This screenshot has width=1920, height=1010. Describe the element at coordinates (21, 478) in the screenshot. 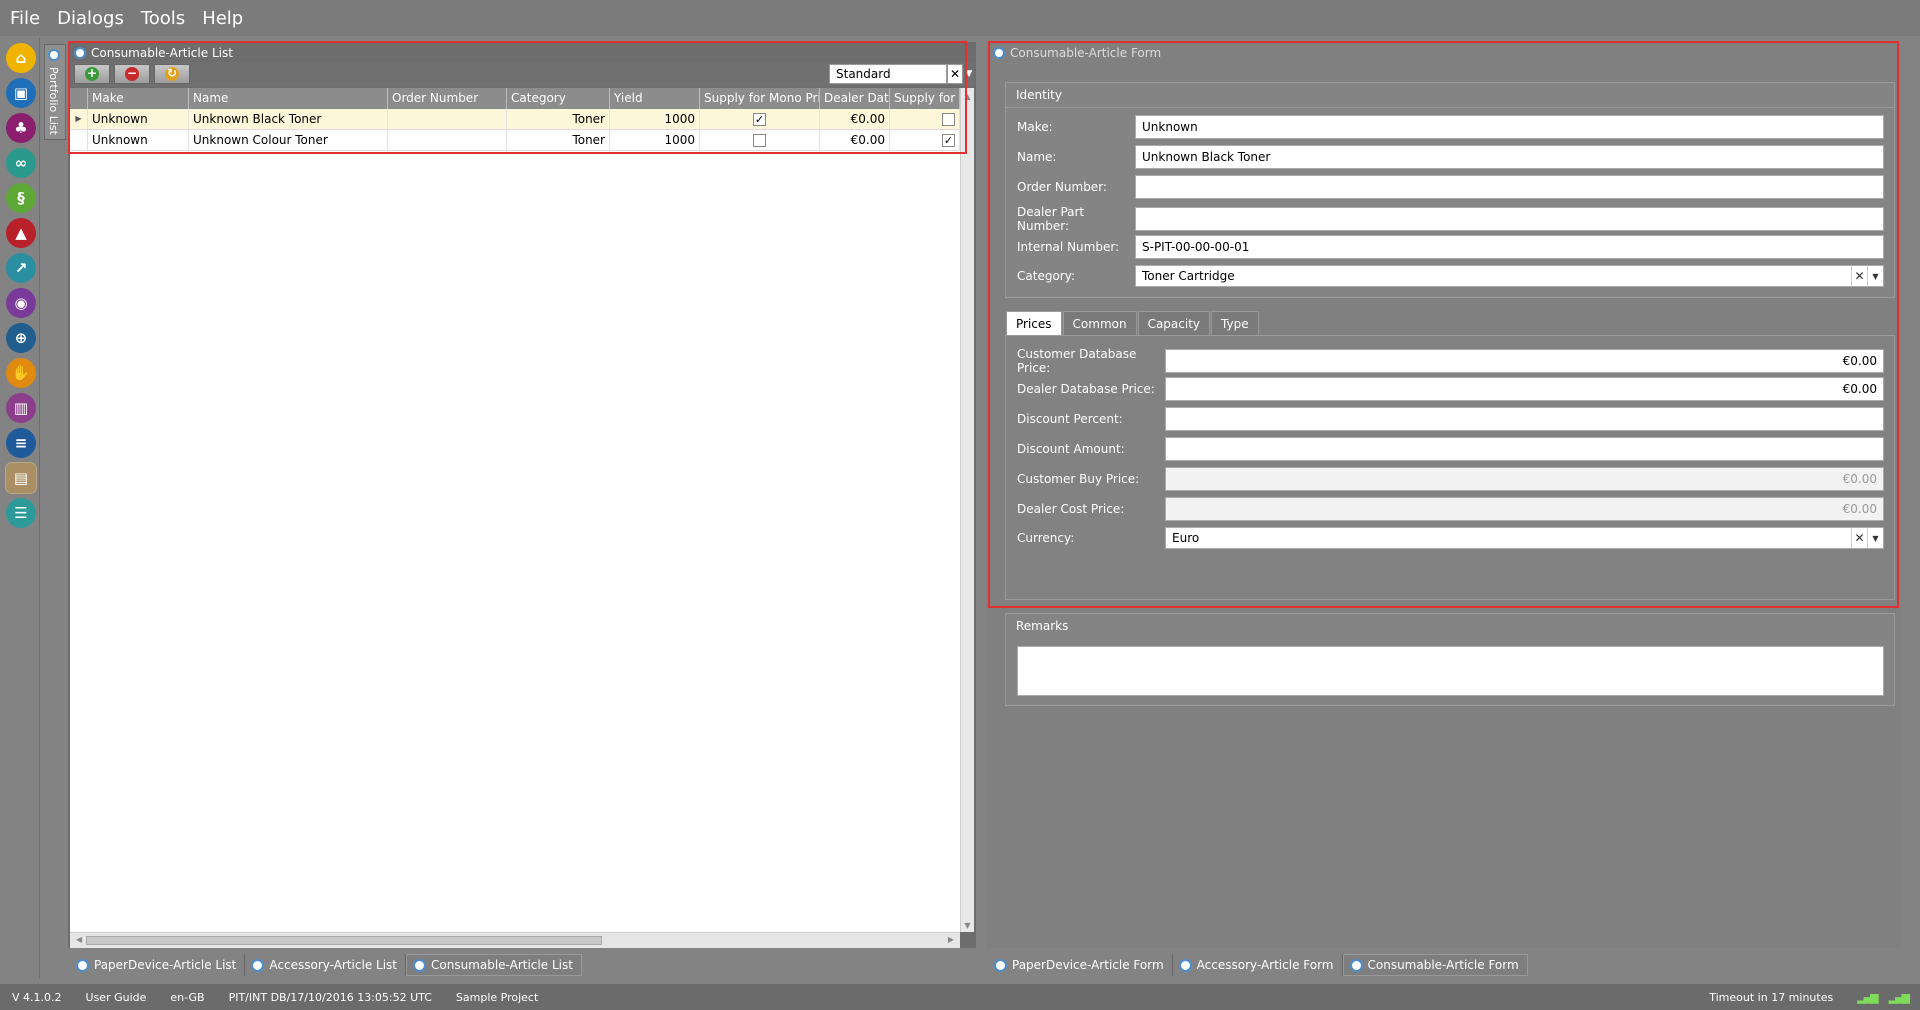

I see `briefcase-icon: ▤` at that location.